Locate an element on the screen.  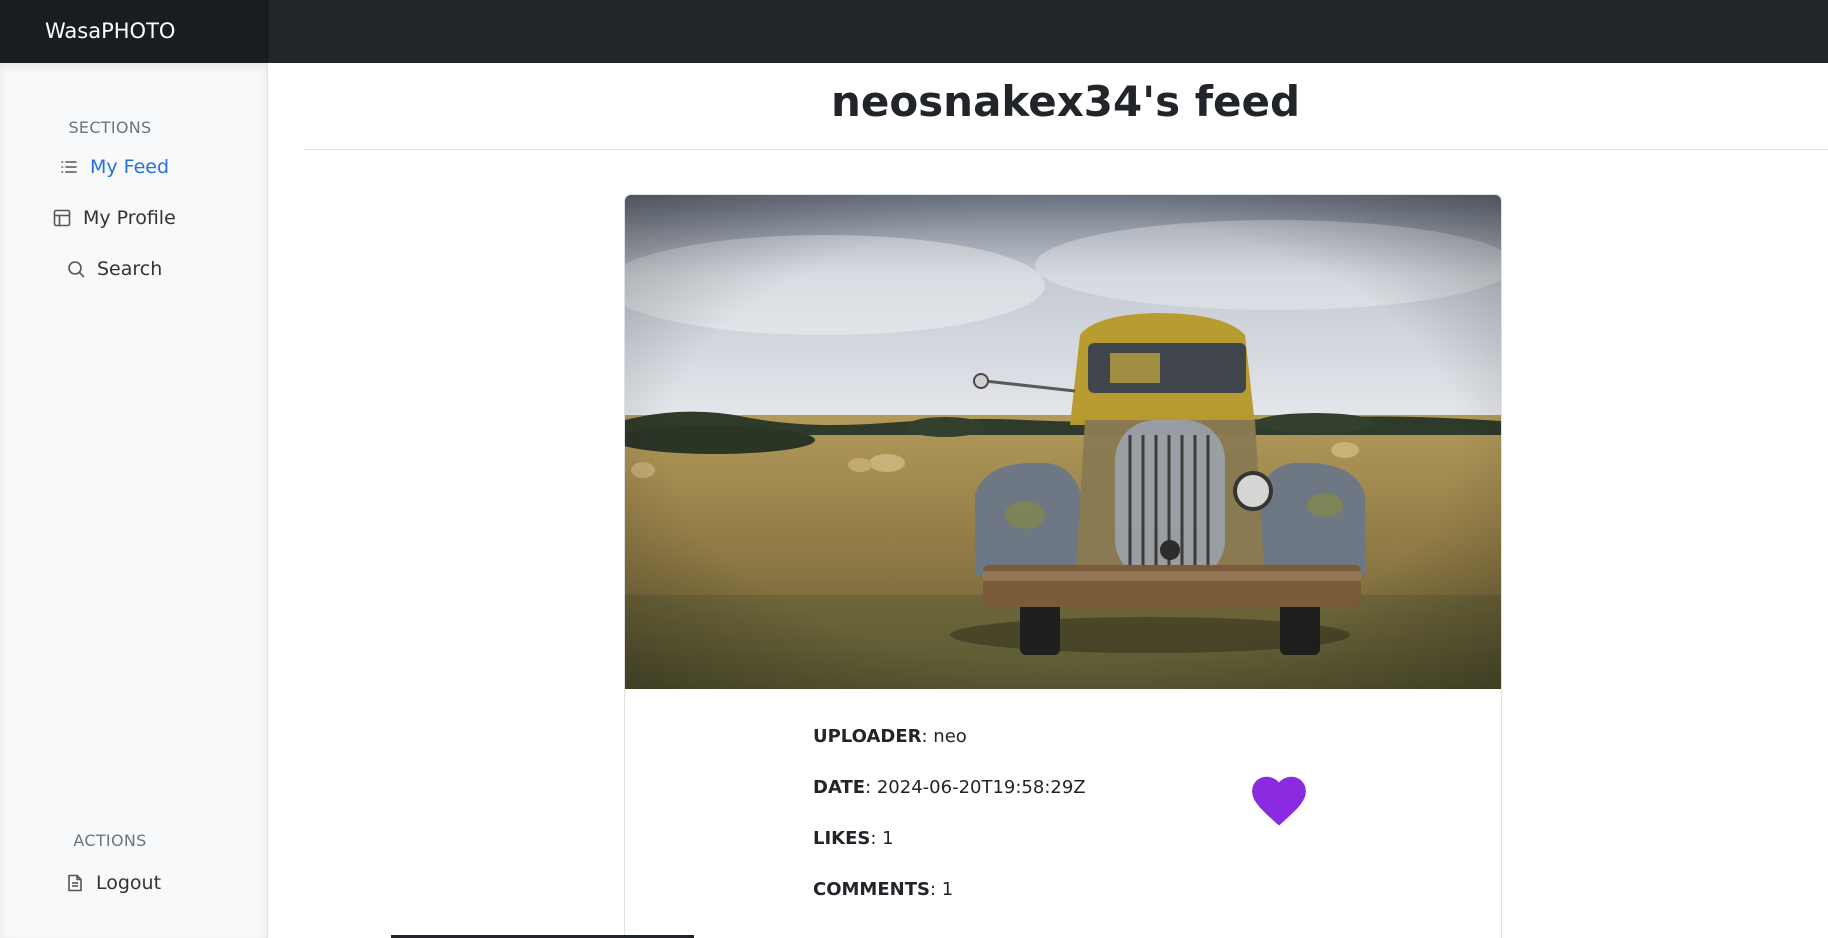
sidebar-item-my-profile: My Profile is located at coordinates (113, 218).